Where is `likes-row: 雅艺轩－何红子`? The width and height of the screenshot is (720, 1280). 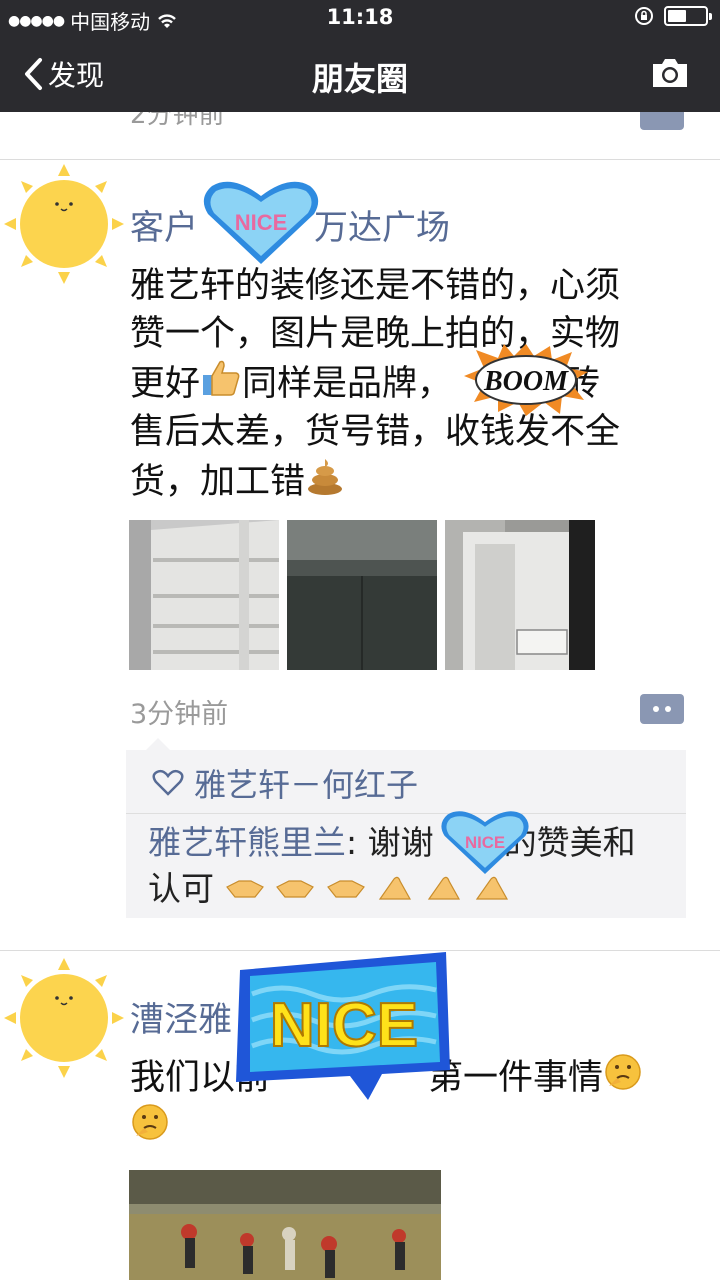
likes-row: 雅艺轩－何红子 is located at coordinates (285, 783).